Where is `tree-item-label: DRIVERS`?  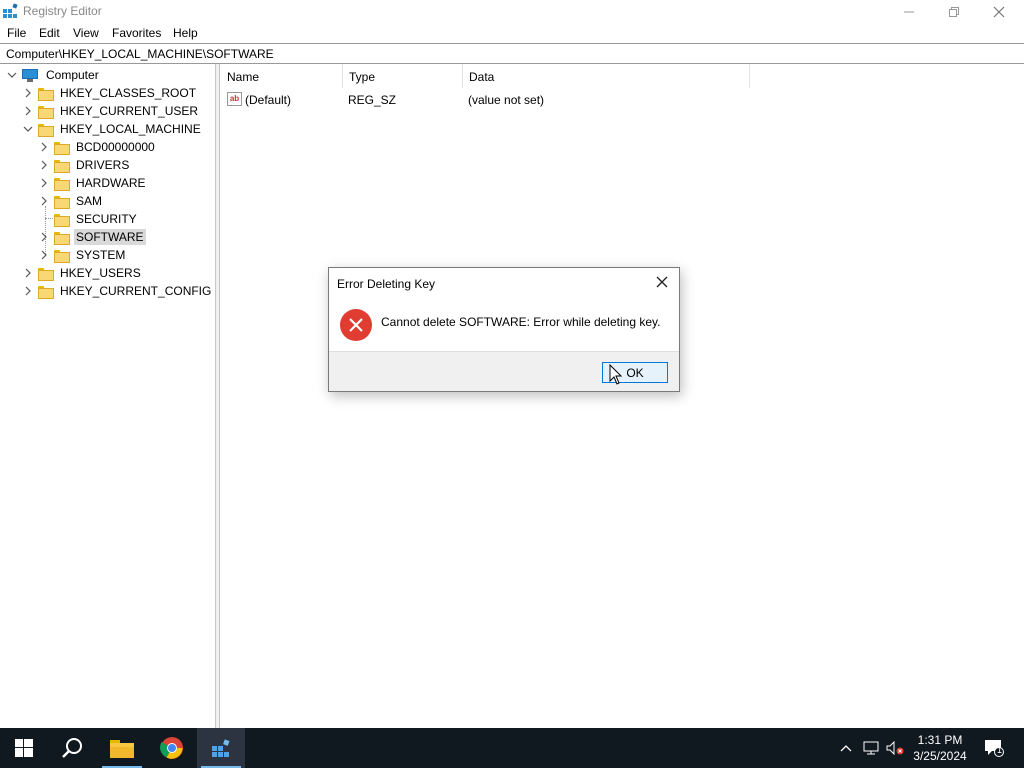 tree-item-label: DRIVERS is located at coordinates (103, 165).